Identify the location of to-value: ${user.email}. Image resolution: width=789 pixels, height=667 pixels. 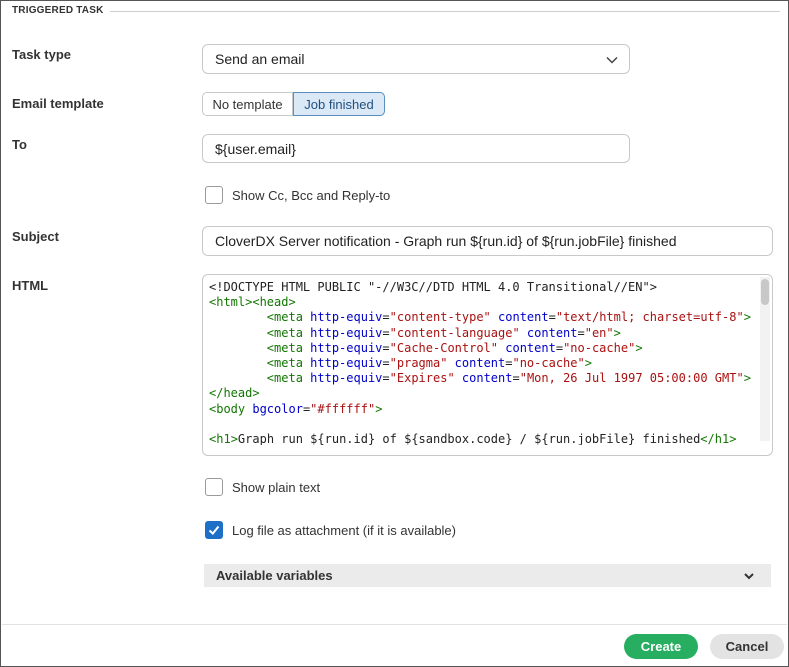
(255, 148).